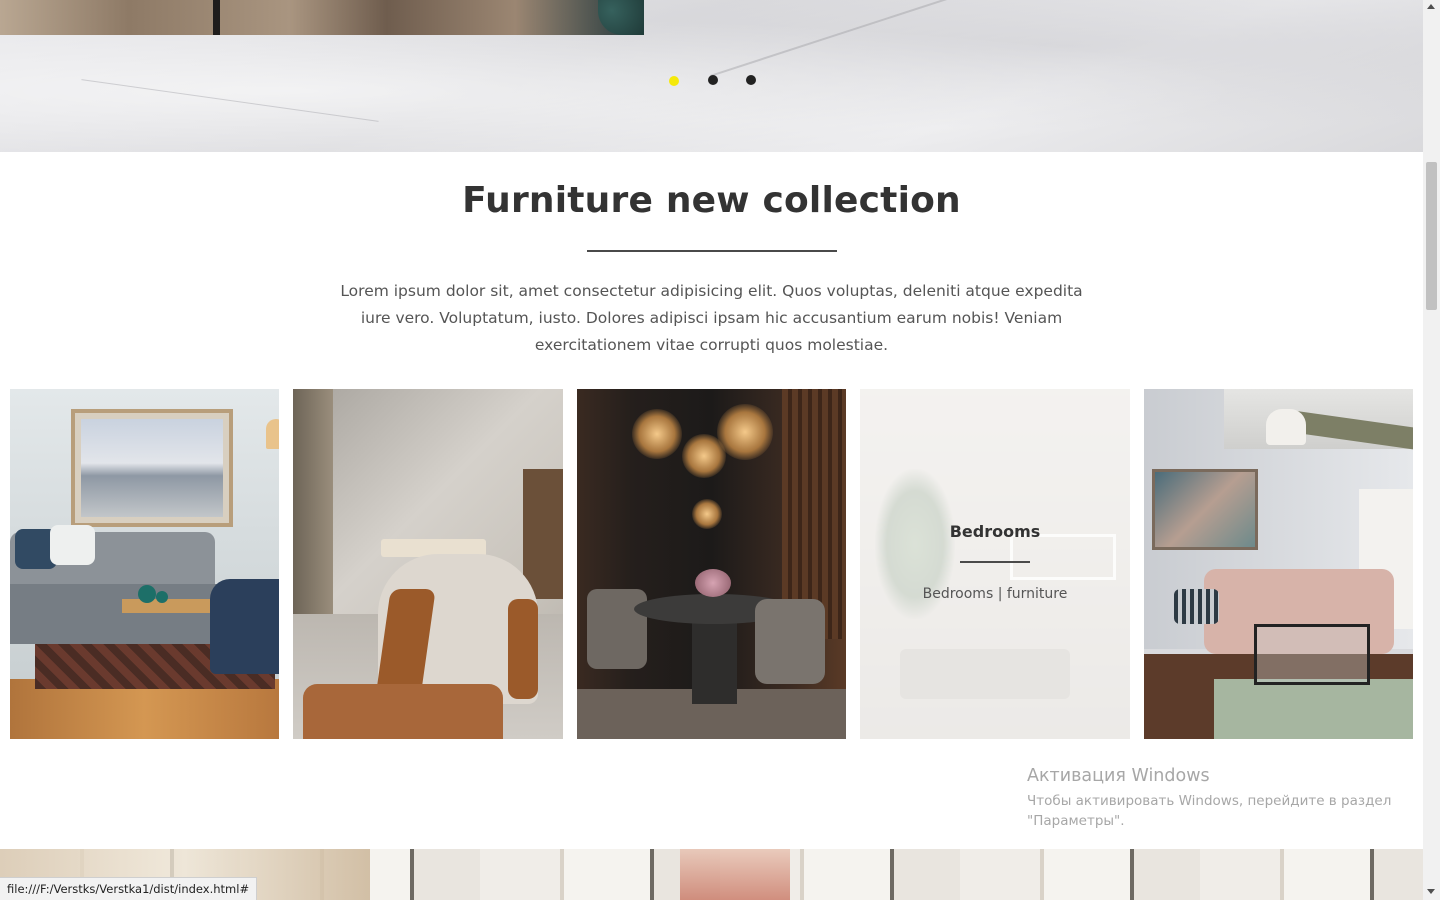  I want to click on section-title: Furniture new collection, so click(711, 200).